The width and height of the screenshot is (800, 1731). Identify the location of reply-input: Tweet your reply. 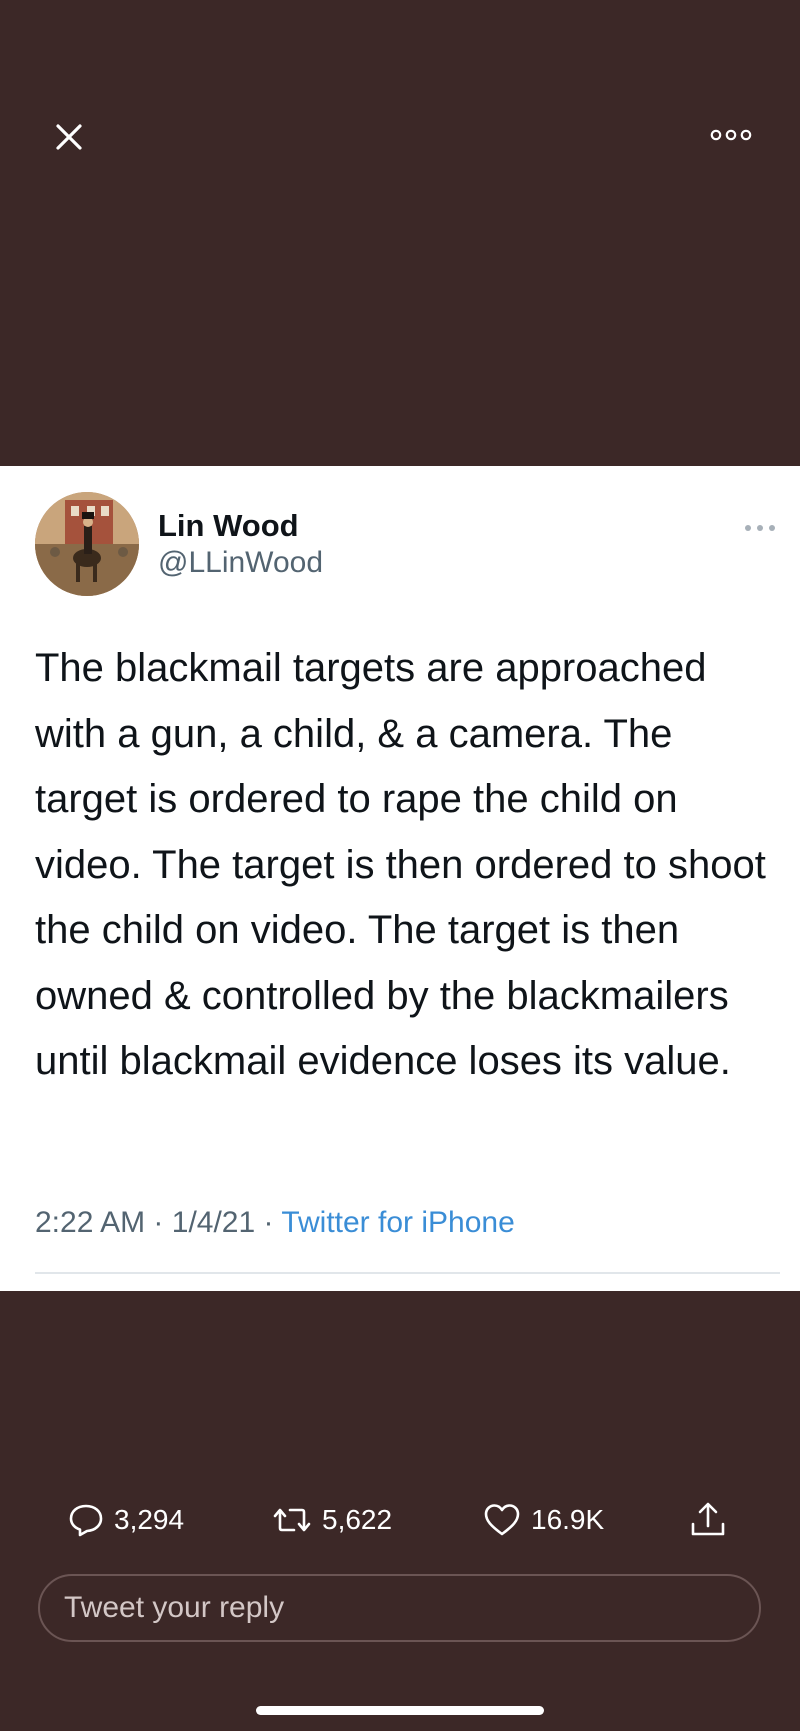
(399, 1608).